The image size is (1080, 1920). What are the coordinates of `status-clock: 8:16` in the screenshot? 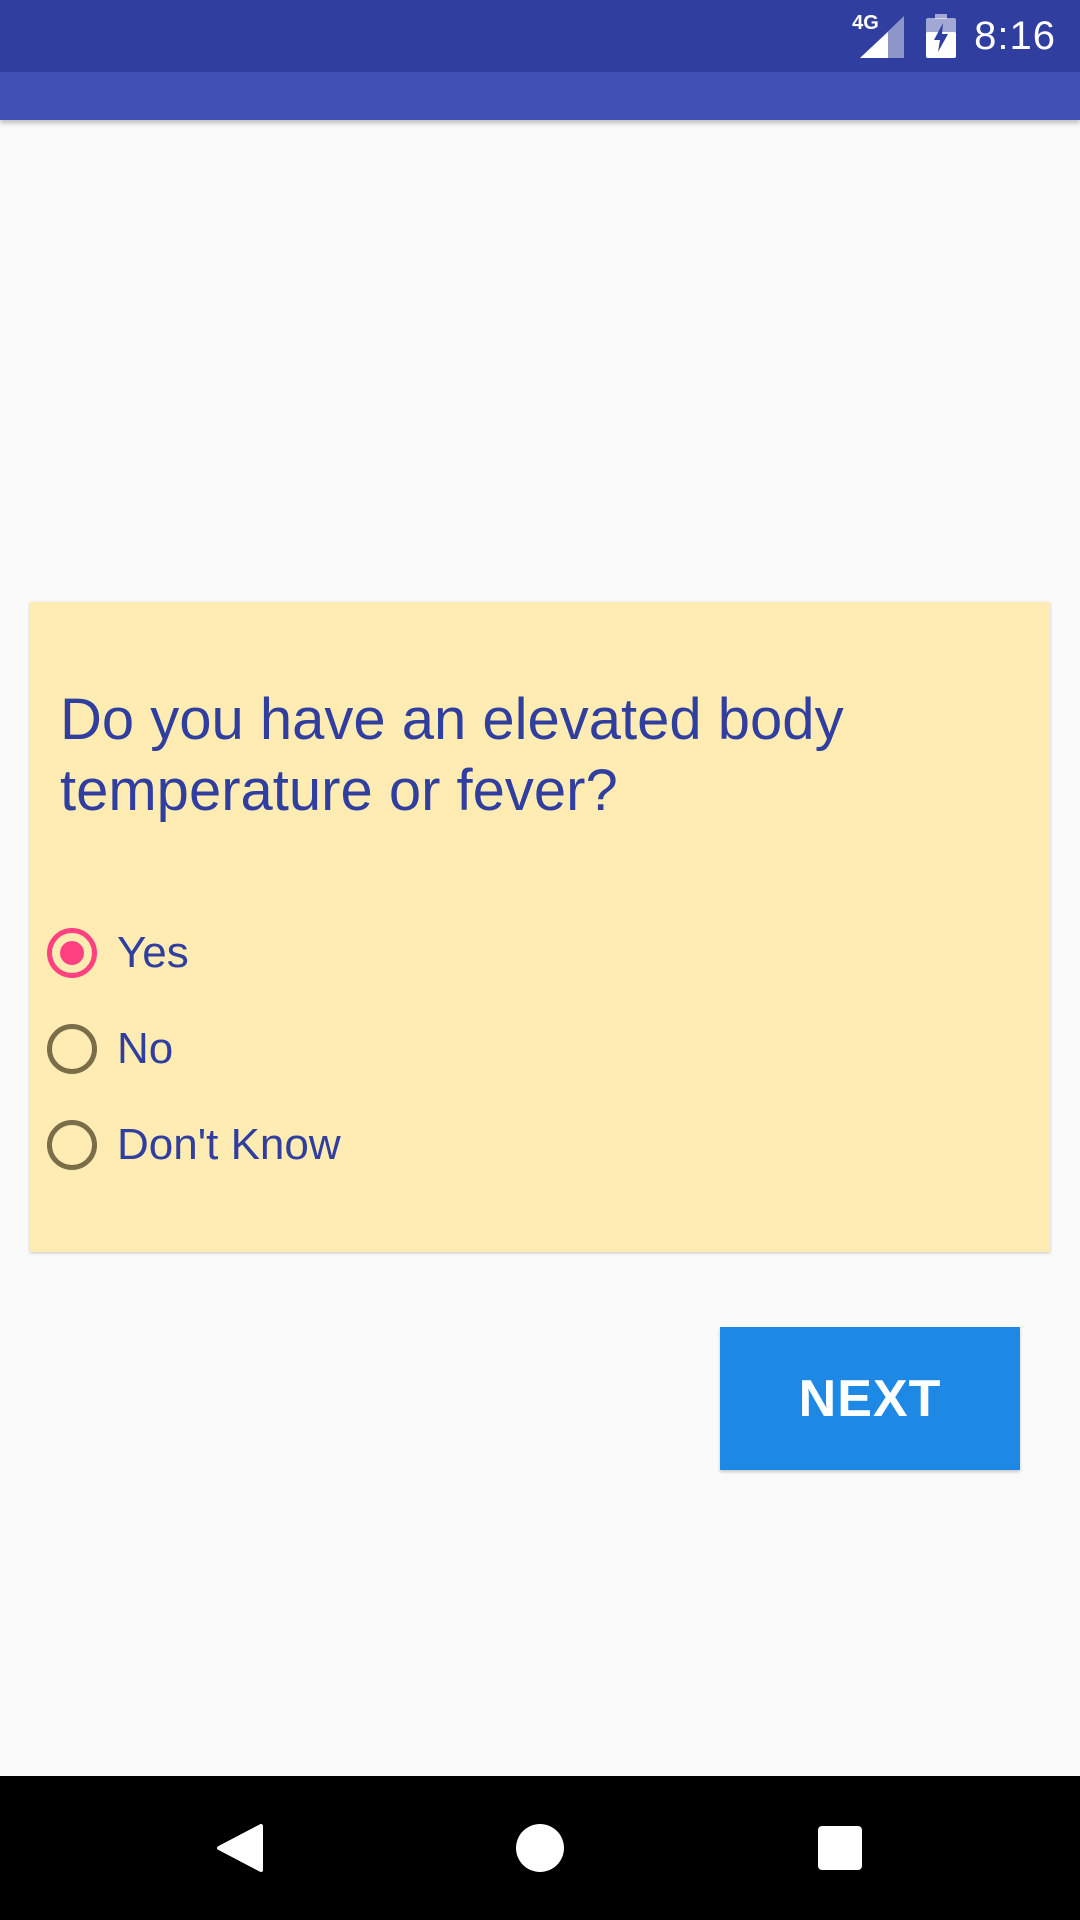 It's located at (1015, 35).